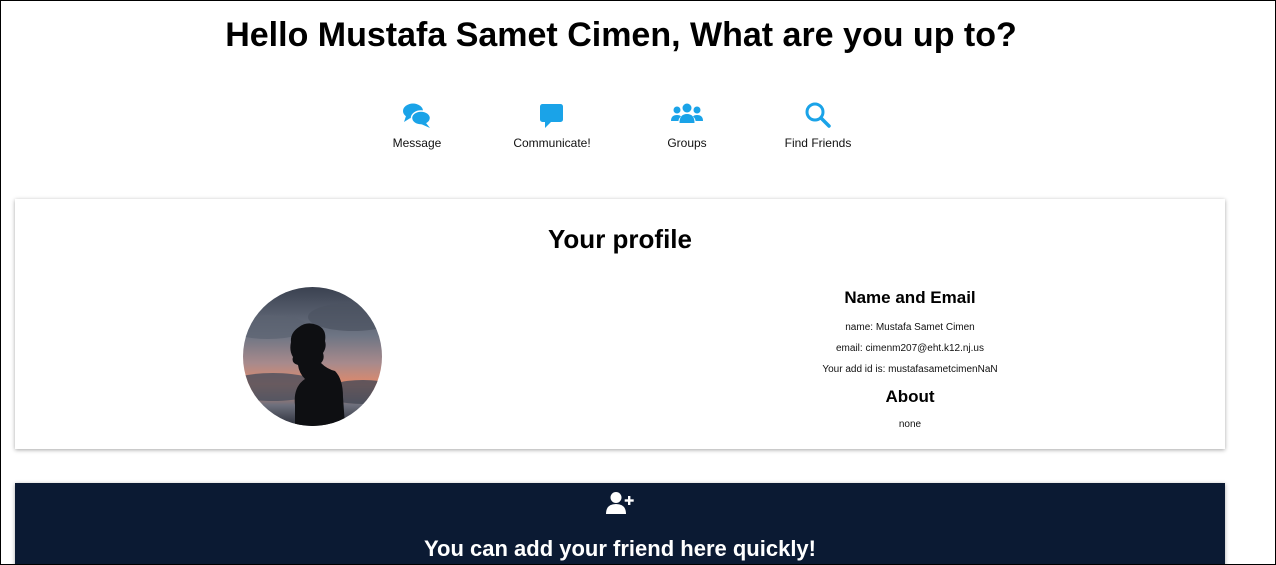  Describe the element at coordinates (417, 116) in the screenshot. I see `comments-icon` at that location.